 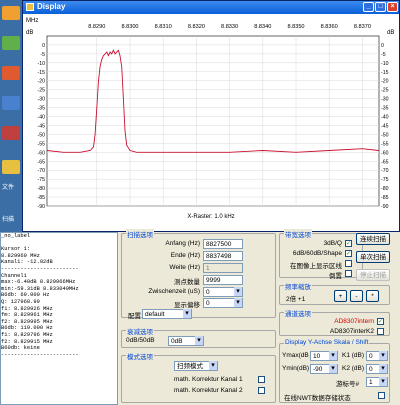 What do you see at coordinates (210, 217) in the screenshot?
I see `x-axis-label: X-Raster: 1.0 kHz` at bounding box center [210, 217].